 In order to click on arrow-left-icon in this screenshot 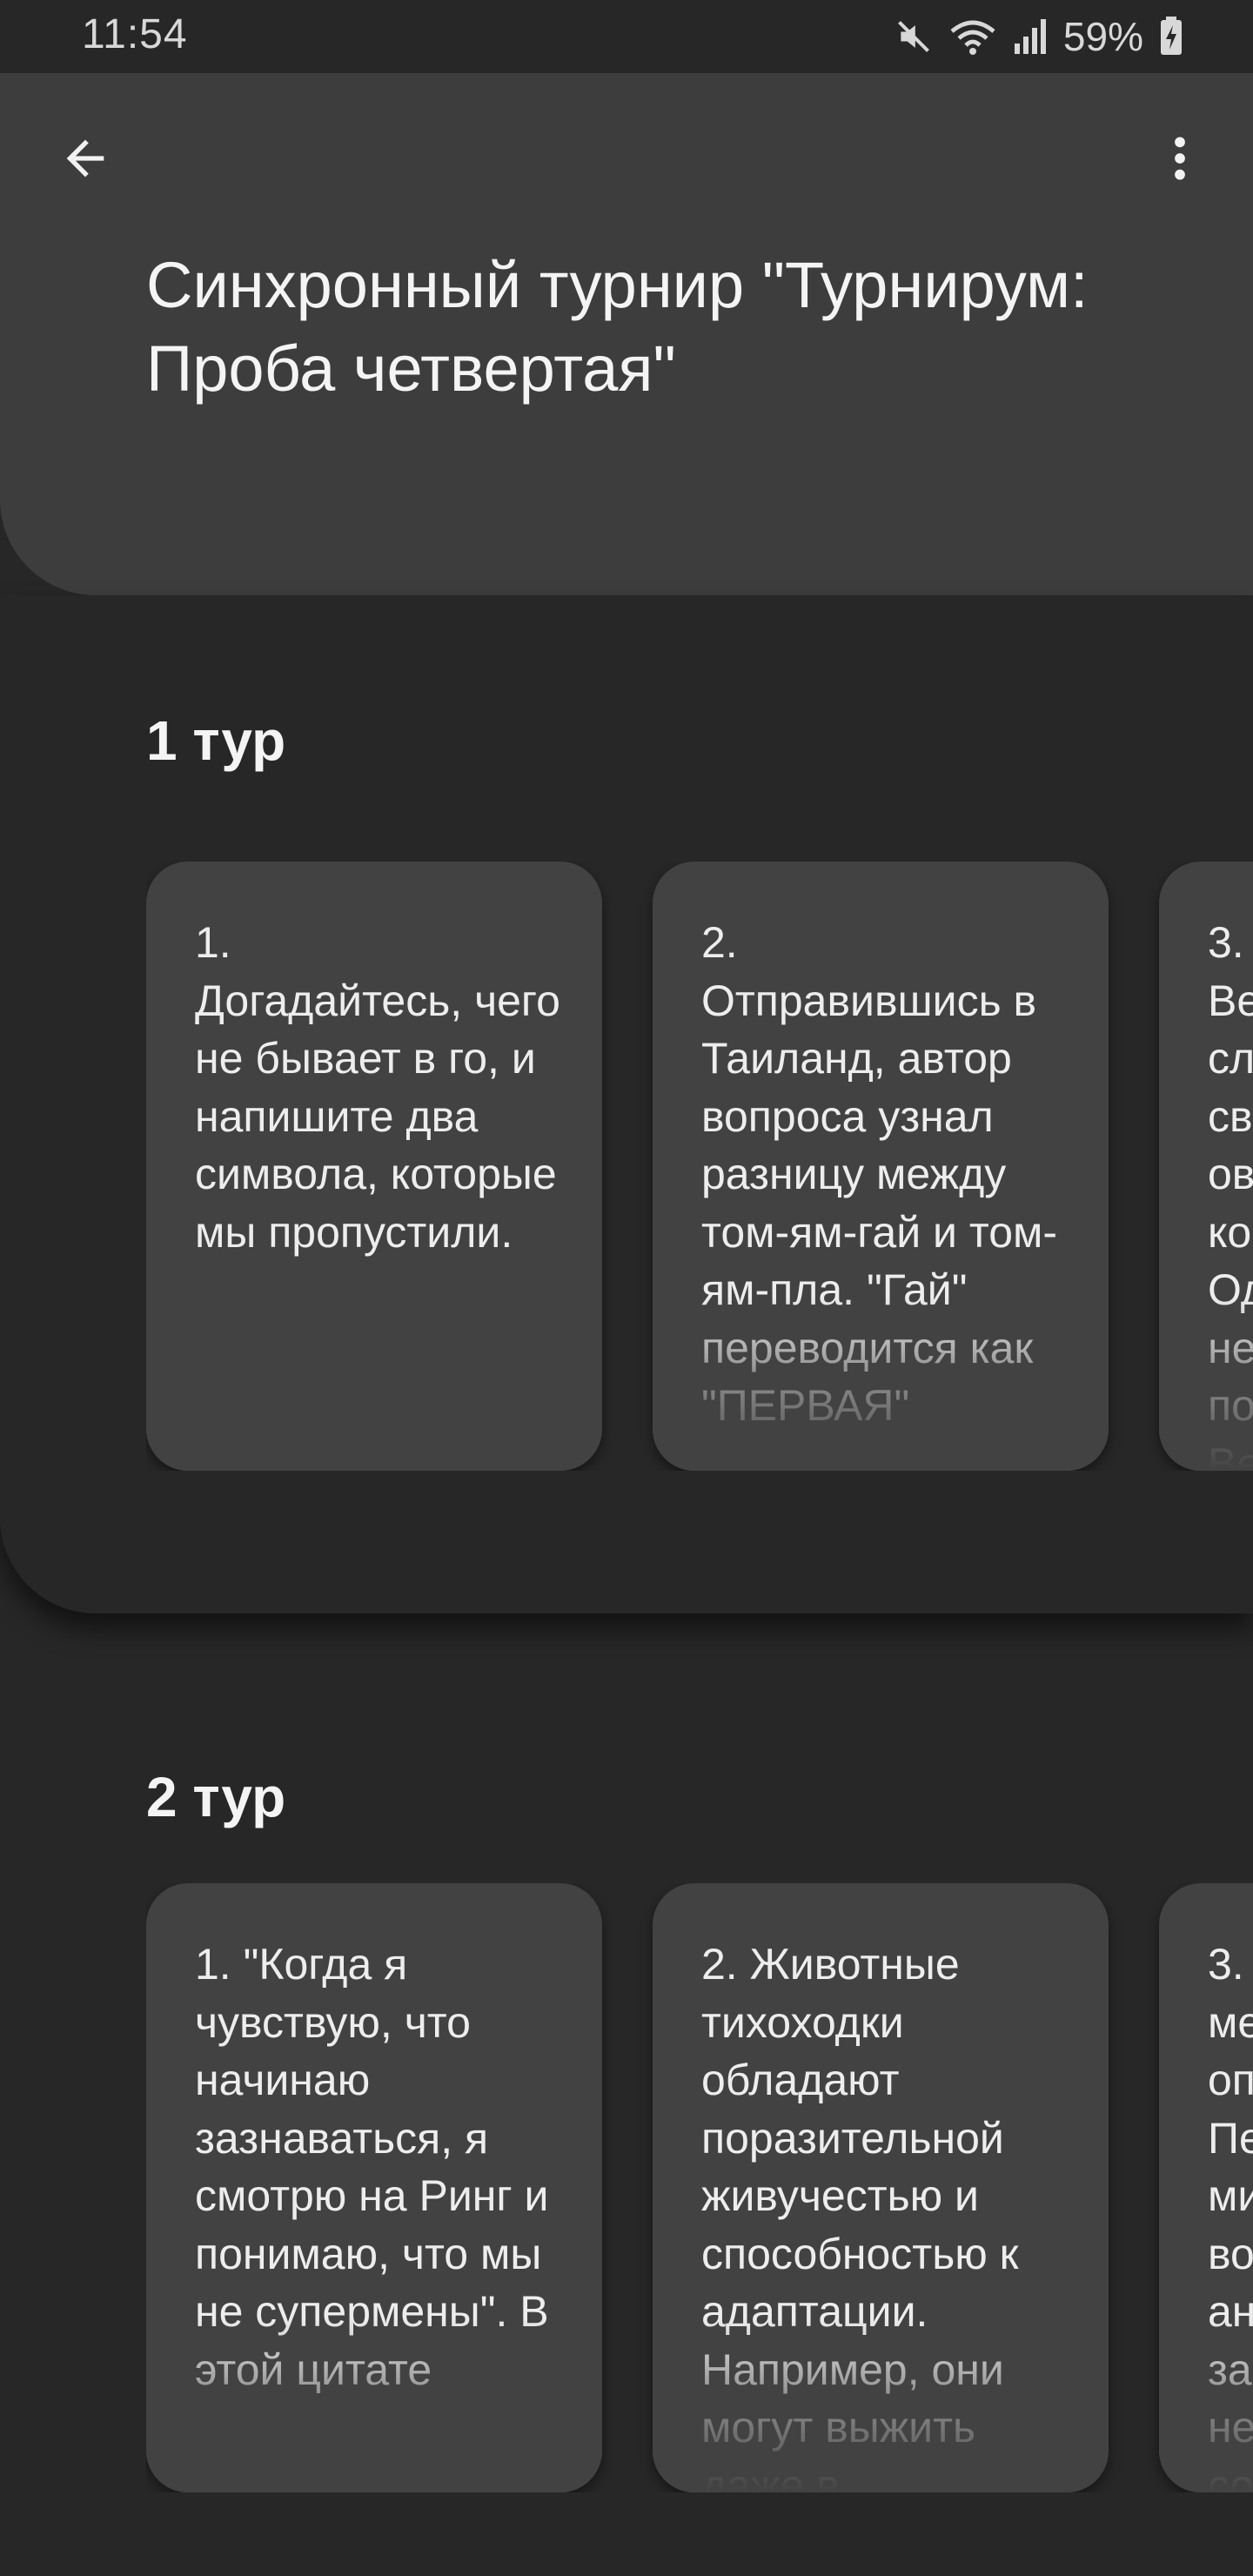, I will do `click(85, 161)`.